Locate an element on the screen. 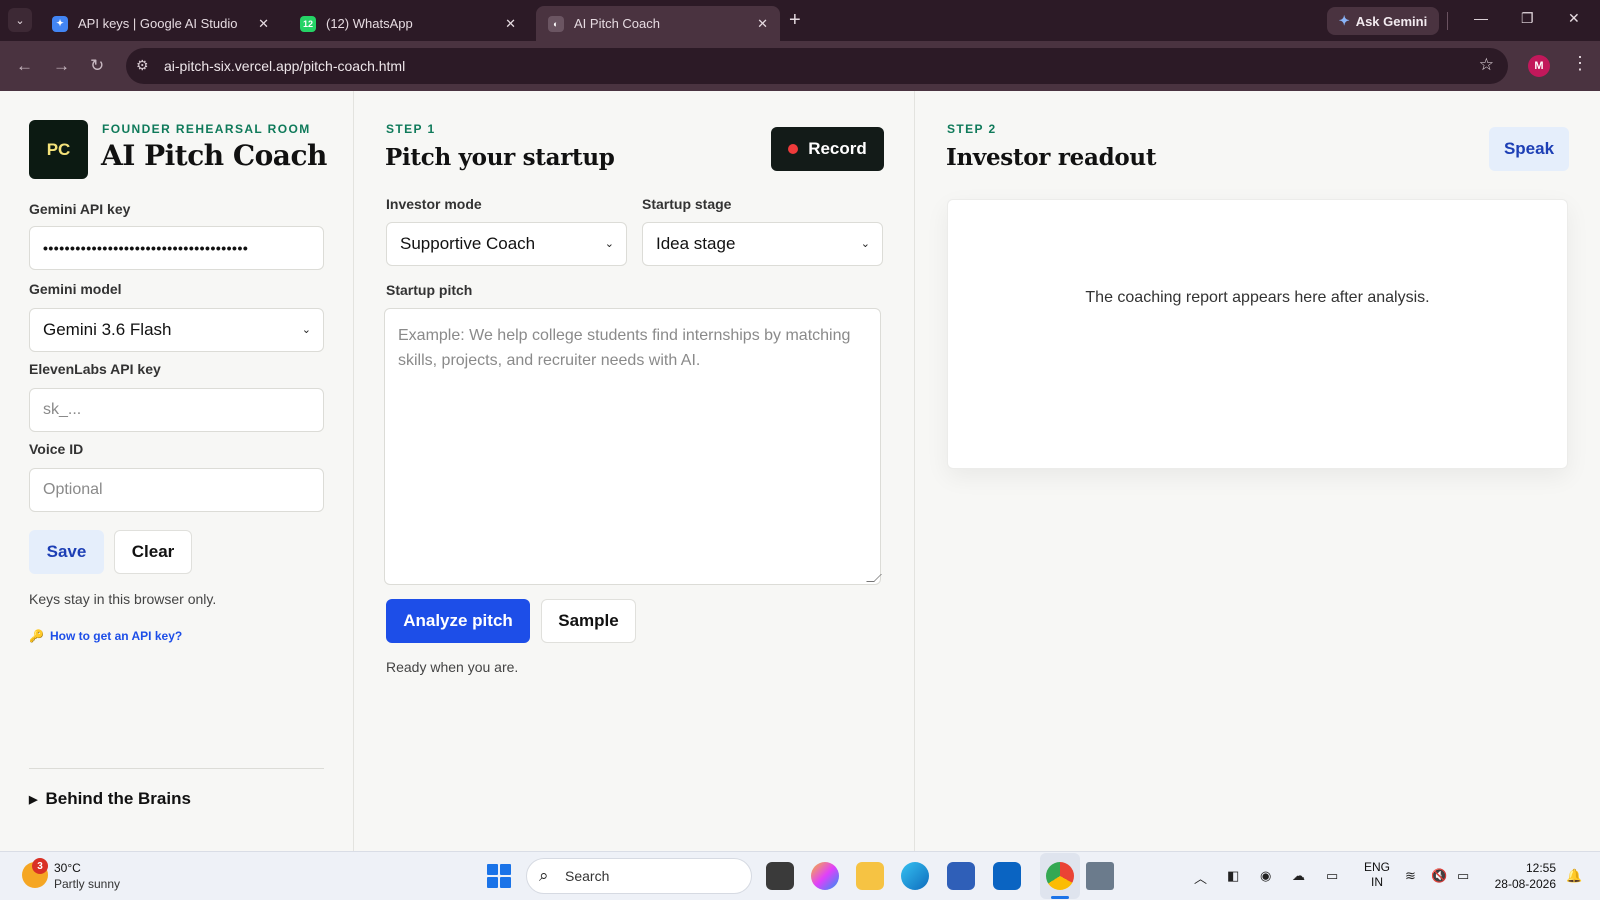 Image resolution: width=1600 pixels, height=900 pixels. speak-button: Speak is located at coordinates (1529, 149).